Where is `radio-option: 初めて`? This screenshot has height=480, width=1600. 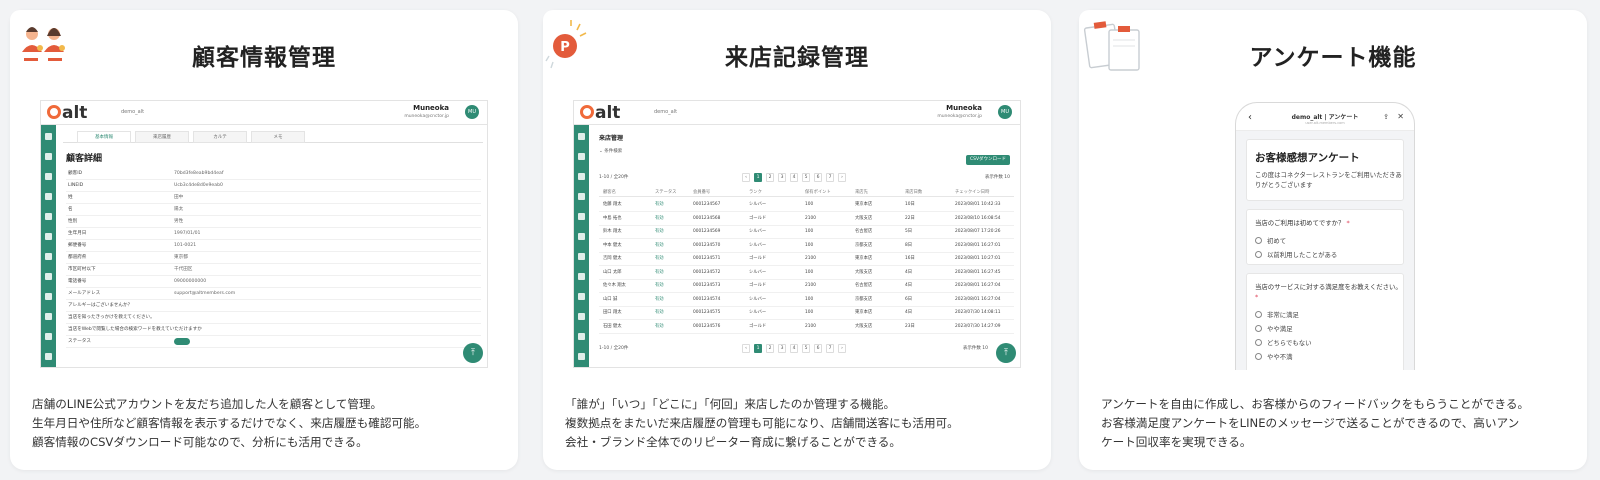 radio-option: 初めて is located at coordinates (1270, 240).